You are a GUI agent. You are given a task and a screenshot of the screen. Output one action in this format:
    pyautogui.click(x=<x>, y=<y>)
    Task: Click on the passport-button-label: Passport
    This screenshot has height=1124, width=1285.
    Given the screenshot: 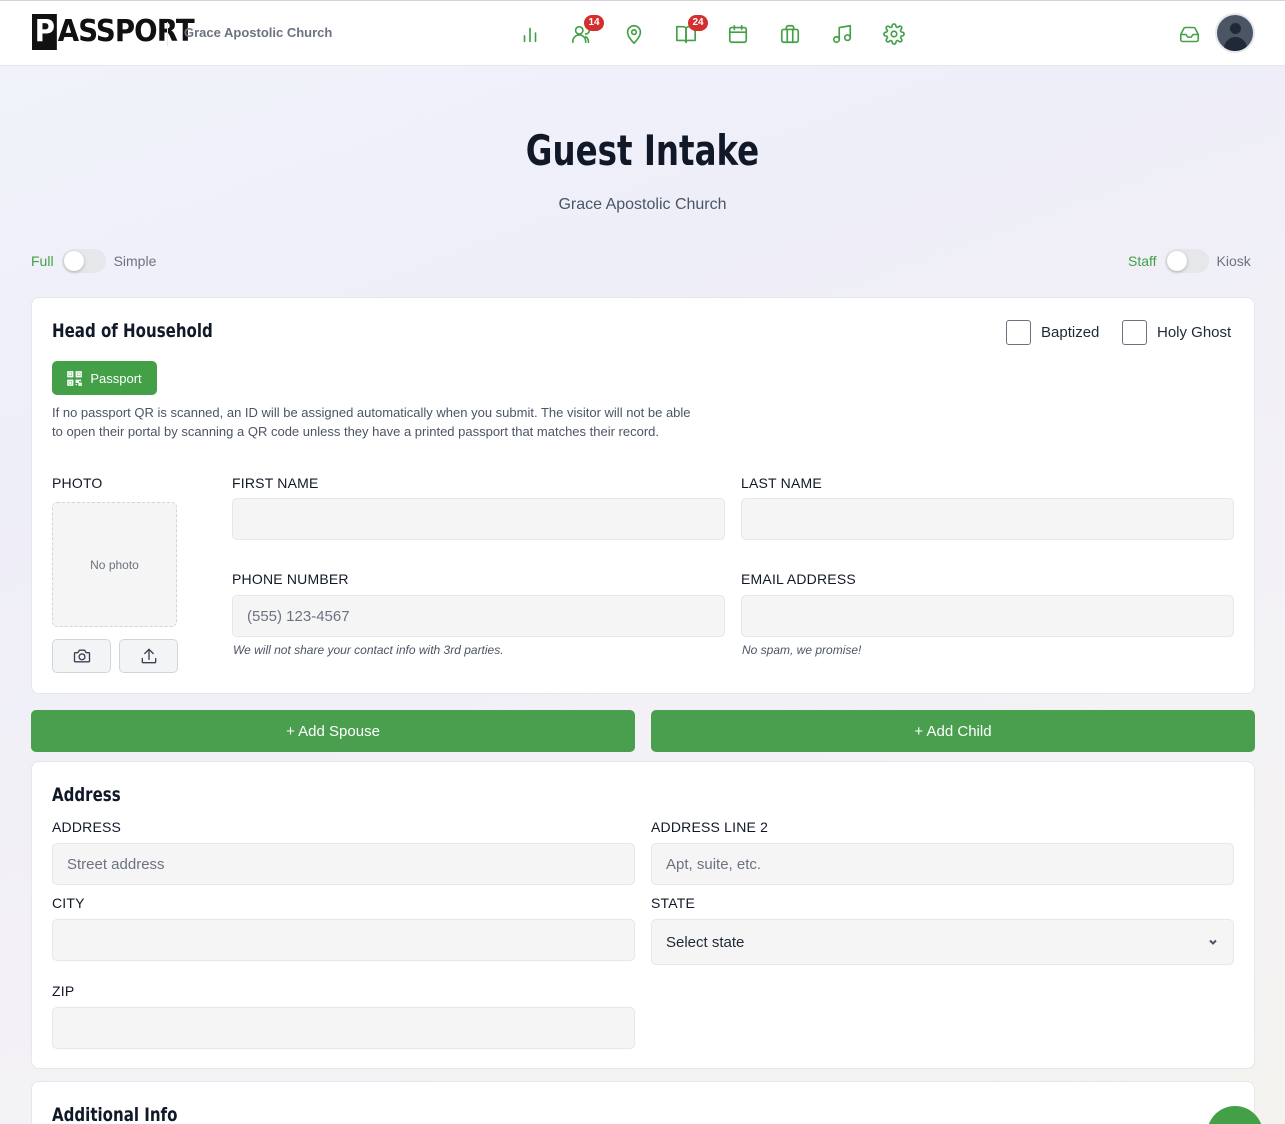 What is the action you would take?
    pyautogui.click(x=116, y=378)
    